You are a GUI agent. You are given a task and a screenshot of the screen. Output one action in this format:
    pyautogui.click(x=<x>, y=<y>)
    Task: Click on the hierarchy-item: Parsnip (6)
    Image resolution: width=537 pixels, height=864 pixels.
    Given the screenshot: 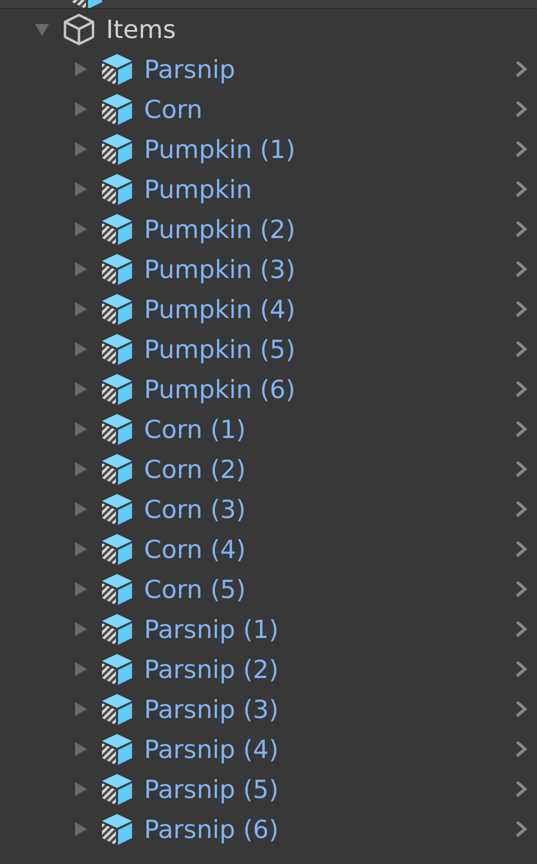 What is the action you would take?
    pyautogui.click(x=329, y=829)
    